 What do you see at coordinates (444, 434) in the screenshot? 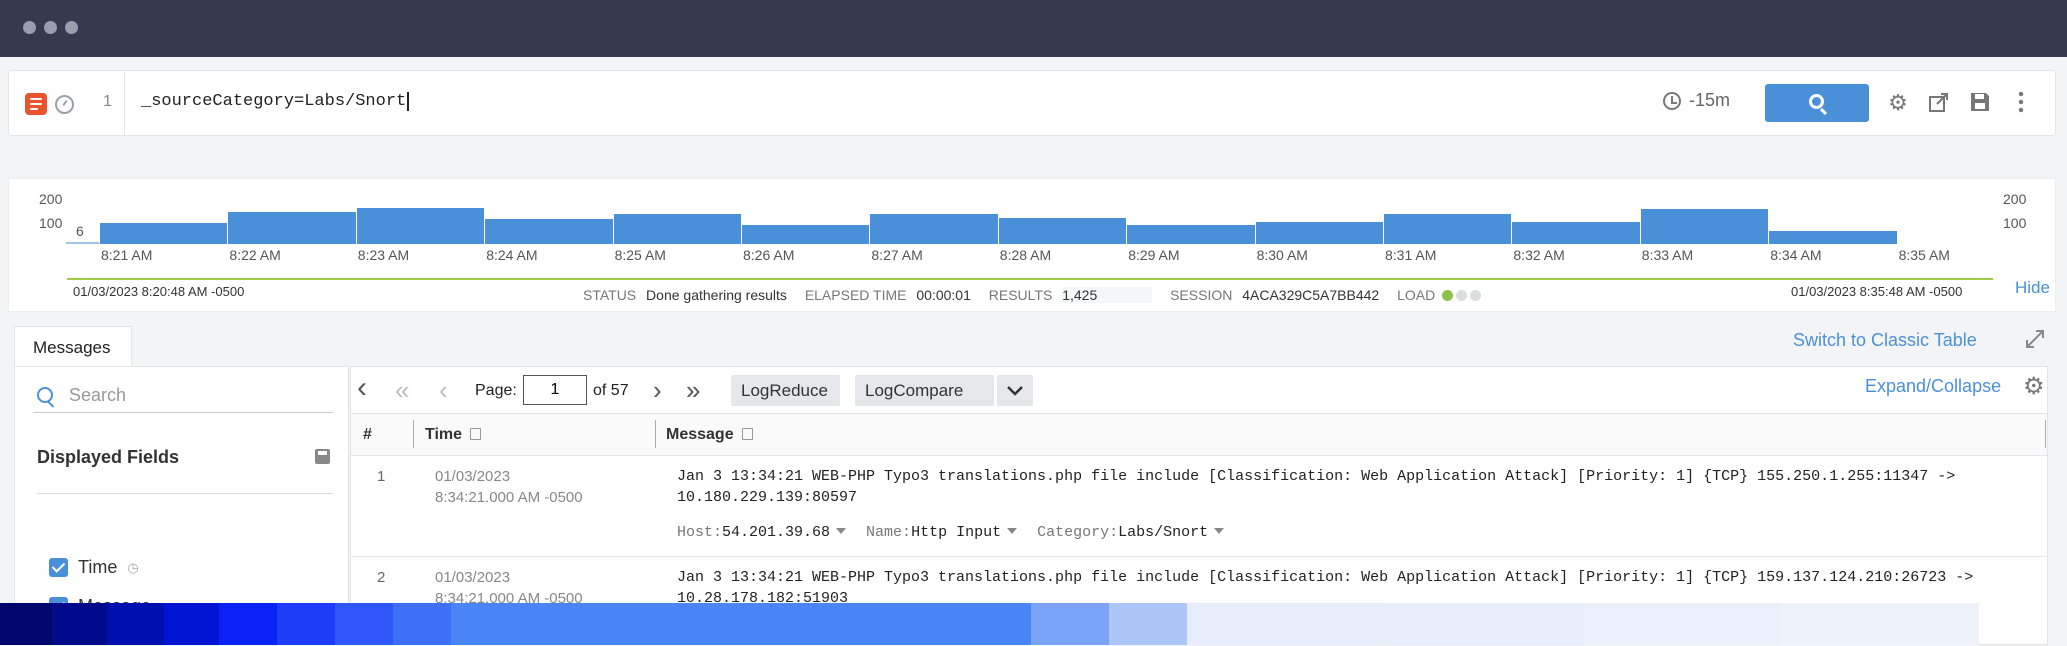
I see `column-header-time-label: Time` at bounding box center [444, 434].